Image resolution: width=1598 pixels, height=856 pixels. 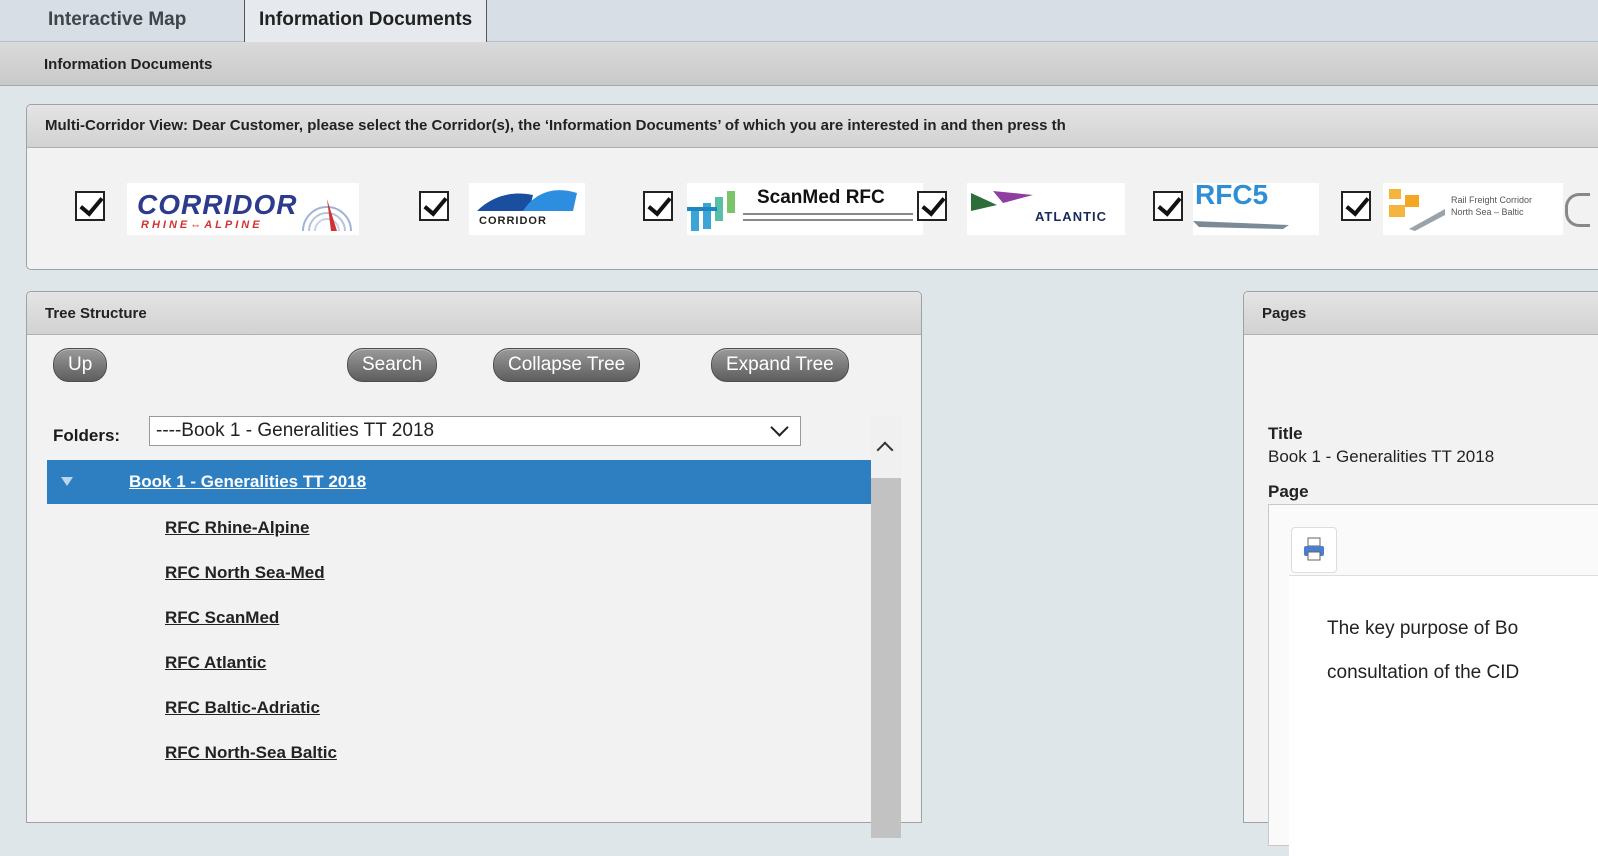 What do you see at coordinates (821, 197) in the screenshot?
I see `logo-title: ScanMed RFC` at bounding box center [821, 197].